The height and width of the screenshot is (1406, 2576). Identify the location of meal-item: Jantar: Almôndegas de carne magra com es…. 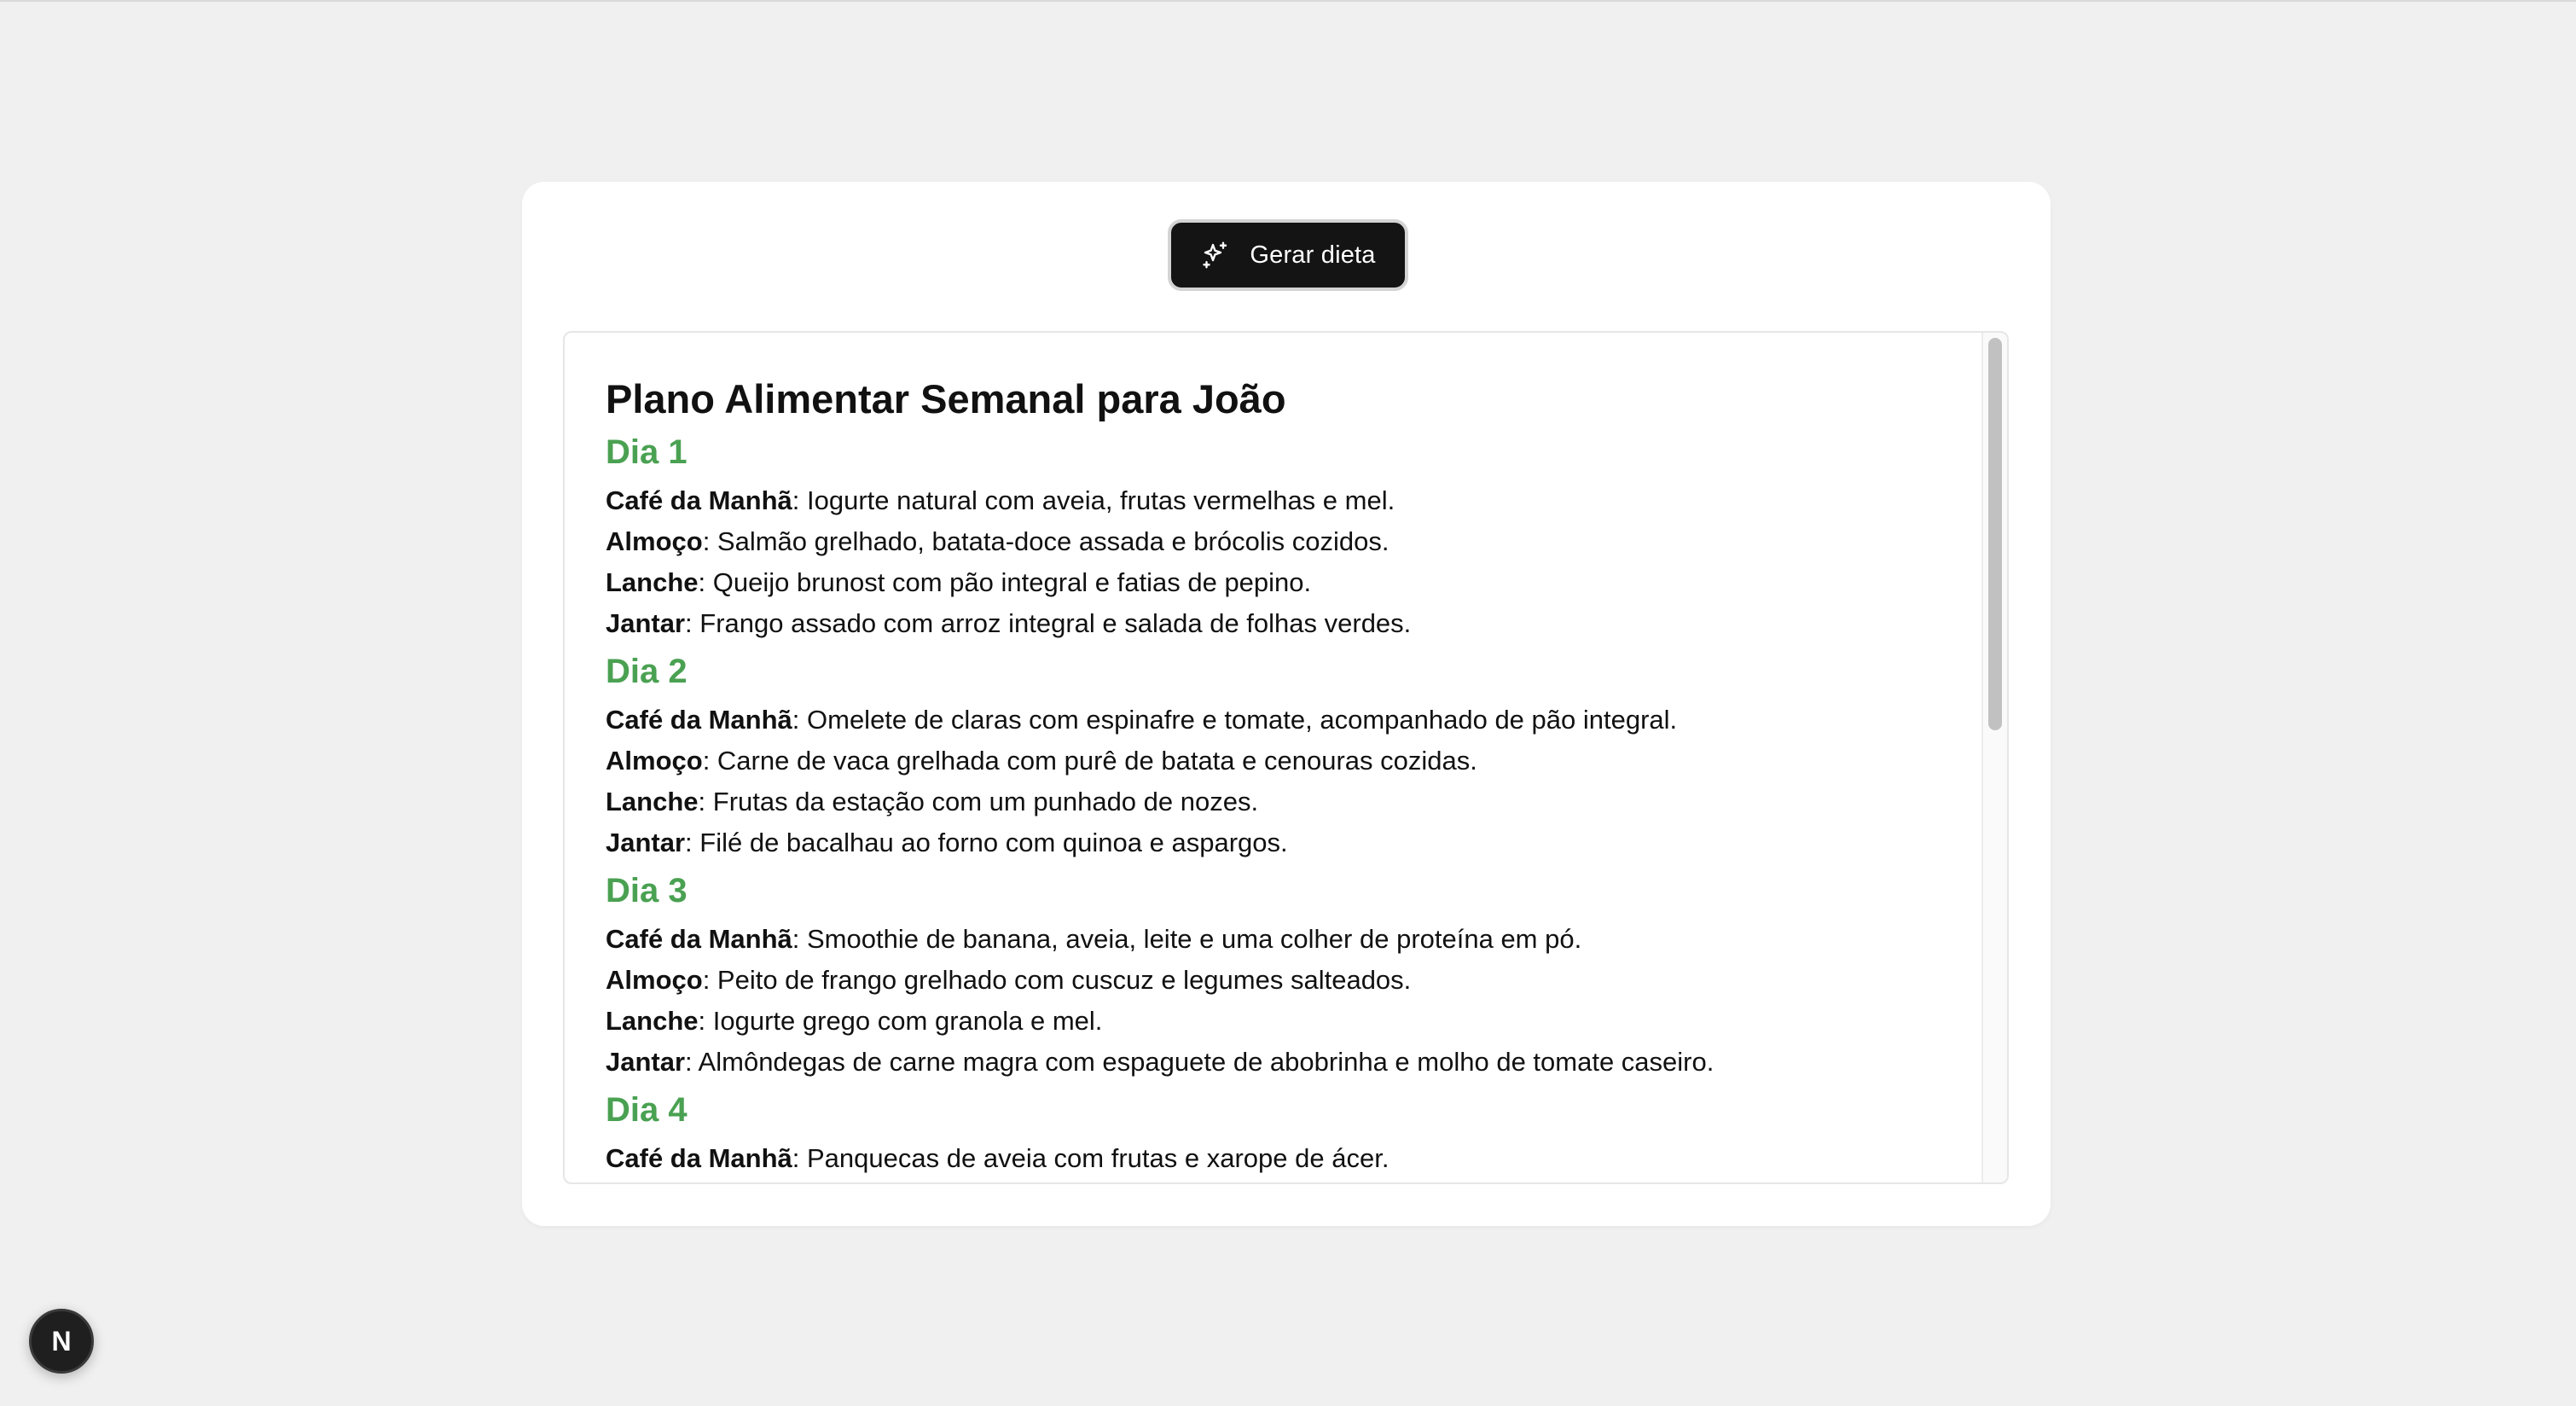
(1271, 1062).